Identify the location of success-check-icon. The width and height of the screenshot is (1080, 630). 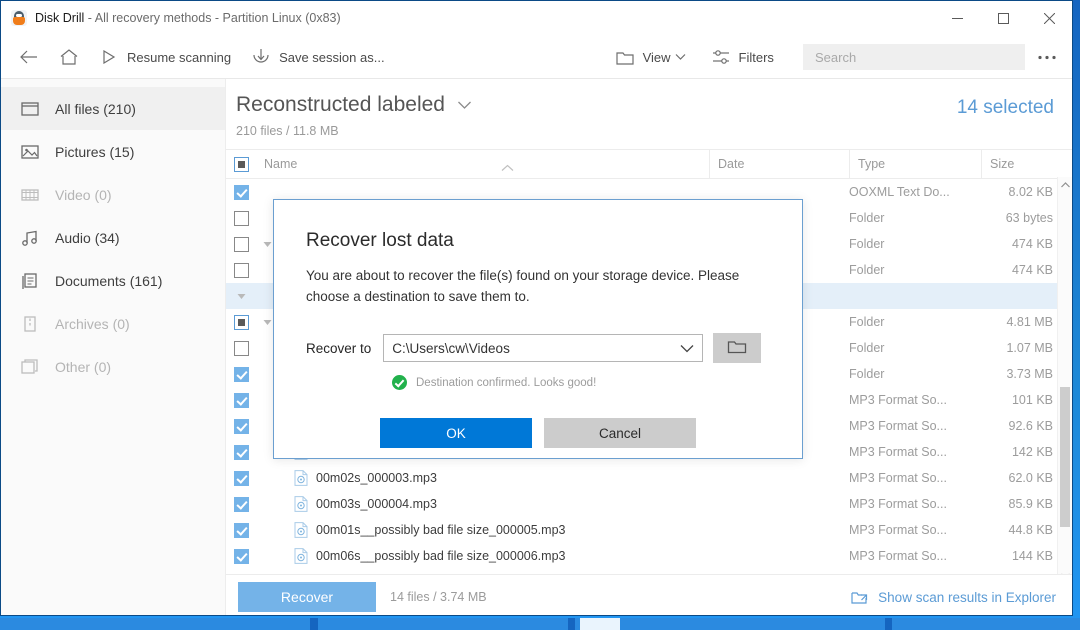
(399, 383).